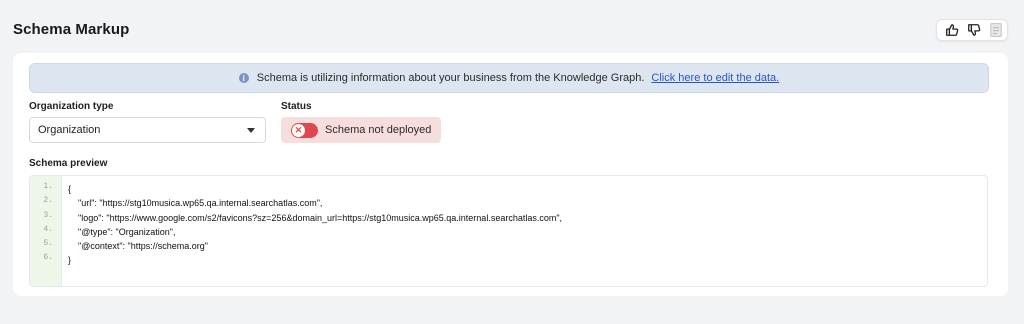 Image resolution: width=1024 pixels, height=324 pixels. I want to click on line-number: 4., so click(48, 229).